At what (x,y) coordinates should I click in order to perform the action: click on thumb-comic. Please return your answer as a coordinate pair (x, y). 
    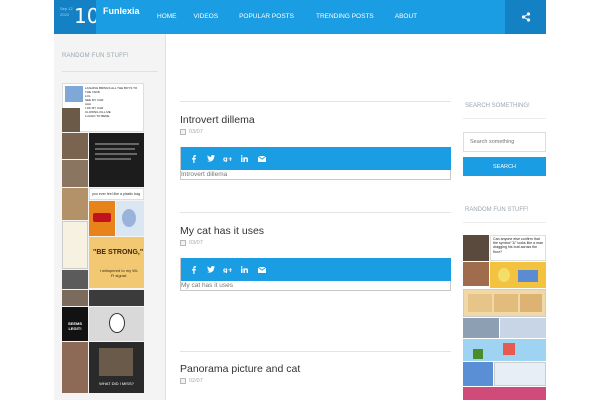
    Looking at the image, I should click on (75, 245).